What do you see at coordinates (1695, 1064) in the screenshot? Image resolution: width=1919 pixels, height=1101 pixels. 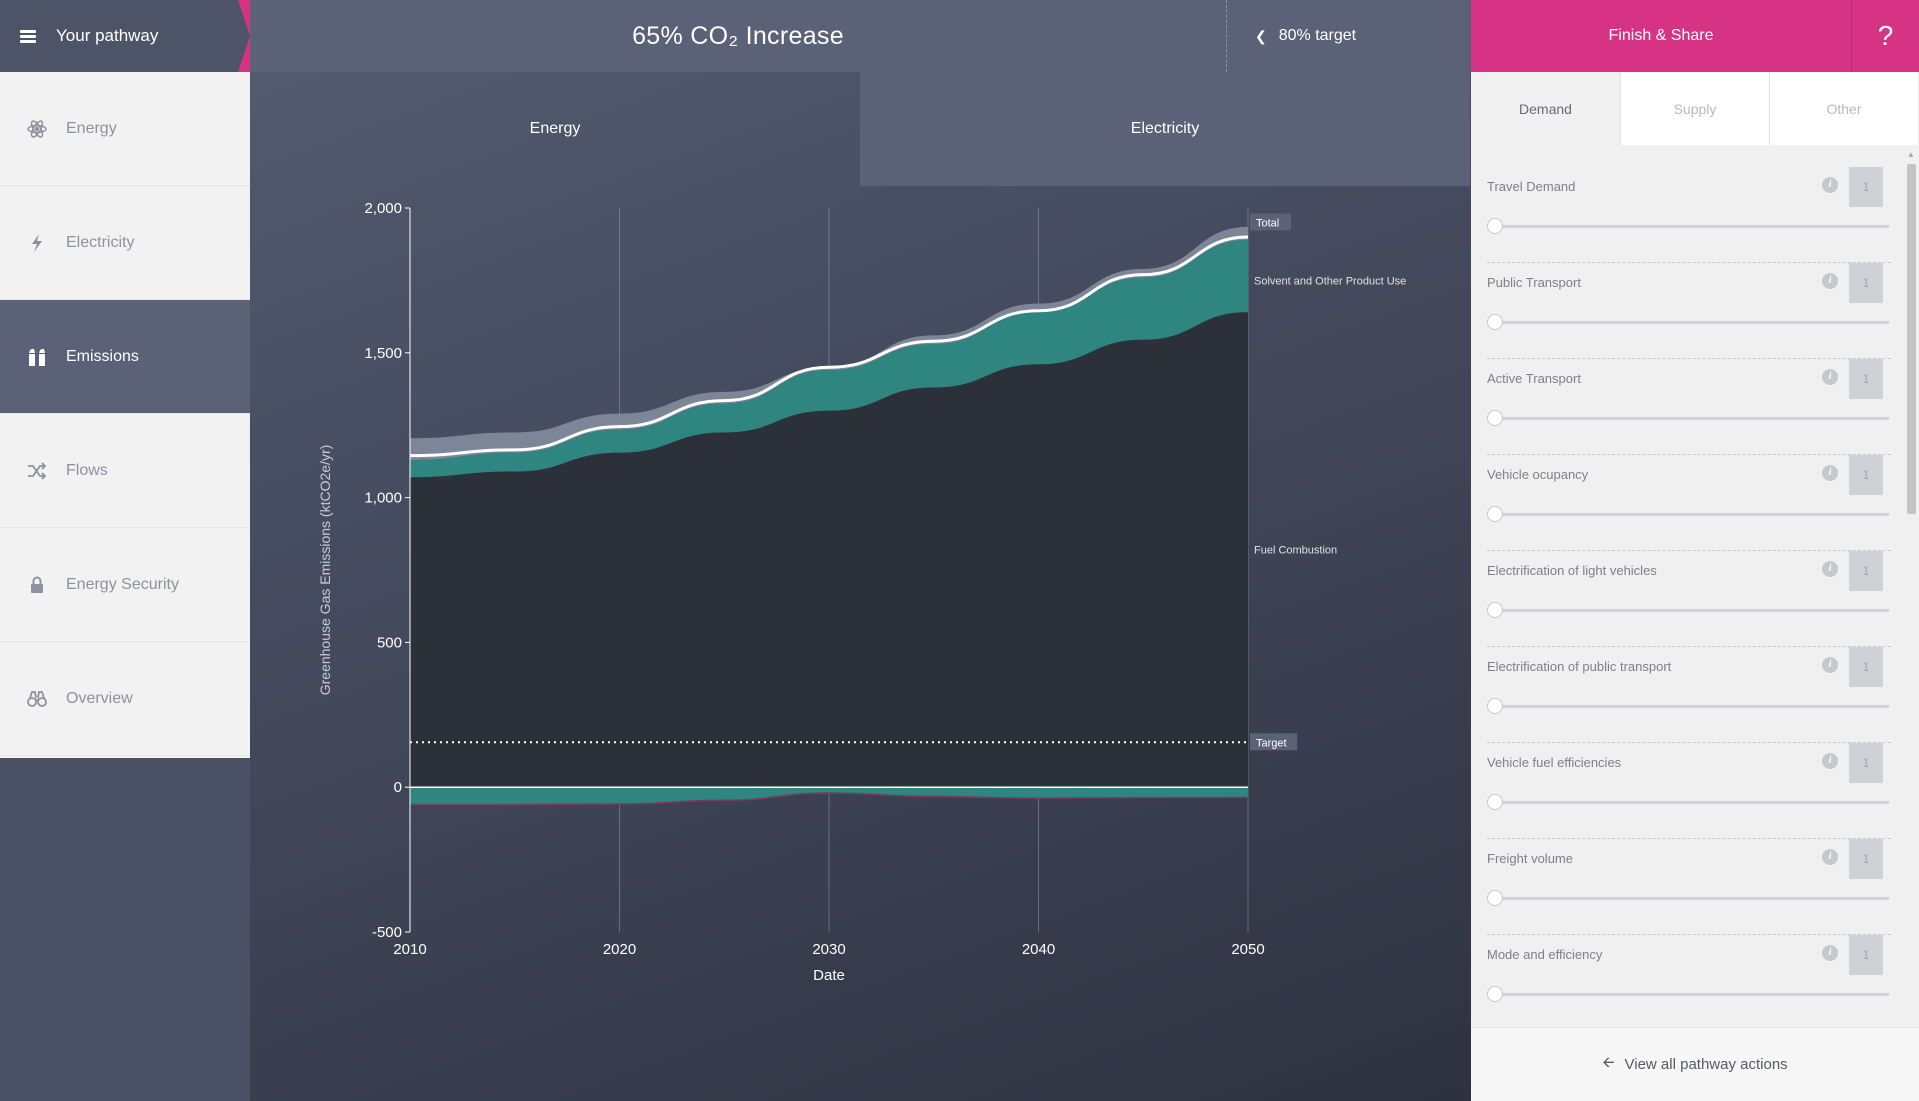 I see `view-all-actions-button: 🡨 View all pathway actions` at bounding box center [1695, 1064].